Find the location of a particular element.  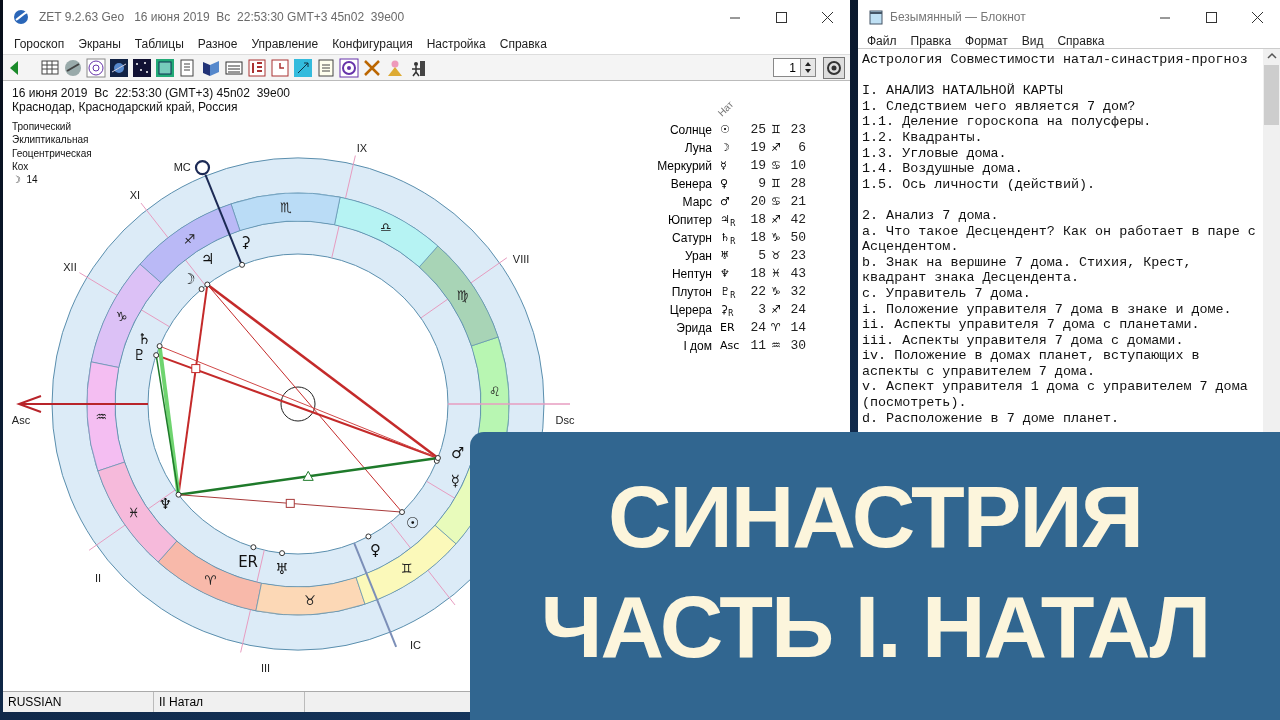

wheel-icon is located at coordinates (96, 67).